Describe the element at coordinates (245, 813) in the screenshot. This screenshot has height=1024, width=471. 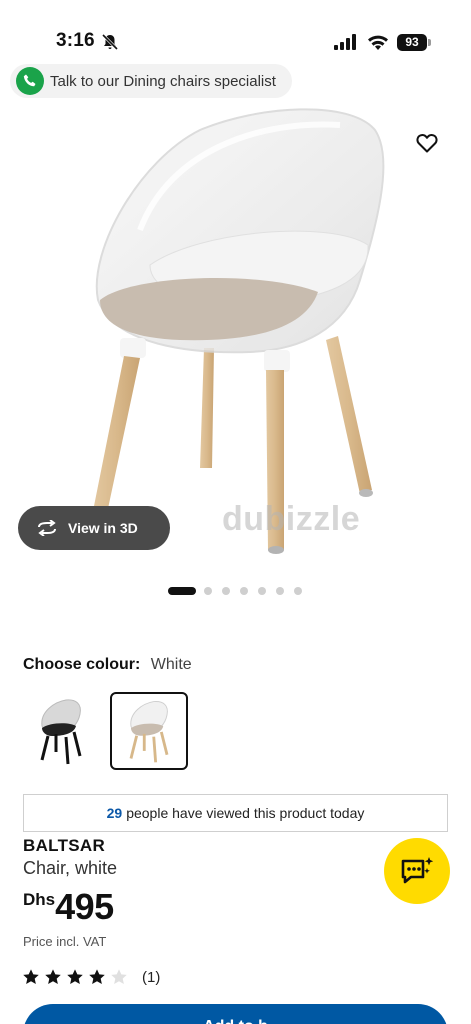
I see `viewed-text: people have viewed this product today` at that location.